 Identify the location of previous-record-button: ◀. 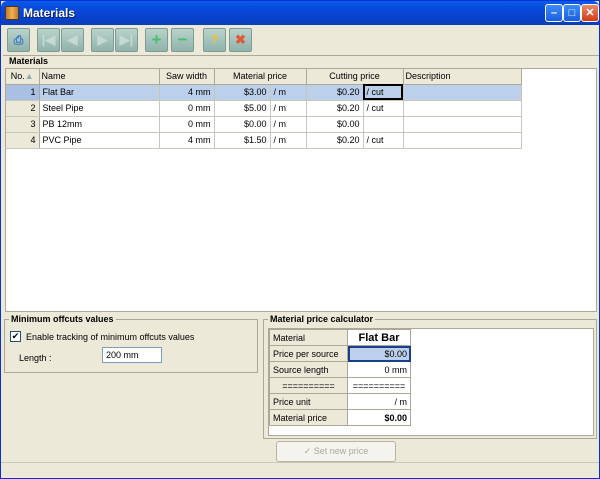
(72, 40).